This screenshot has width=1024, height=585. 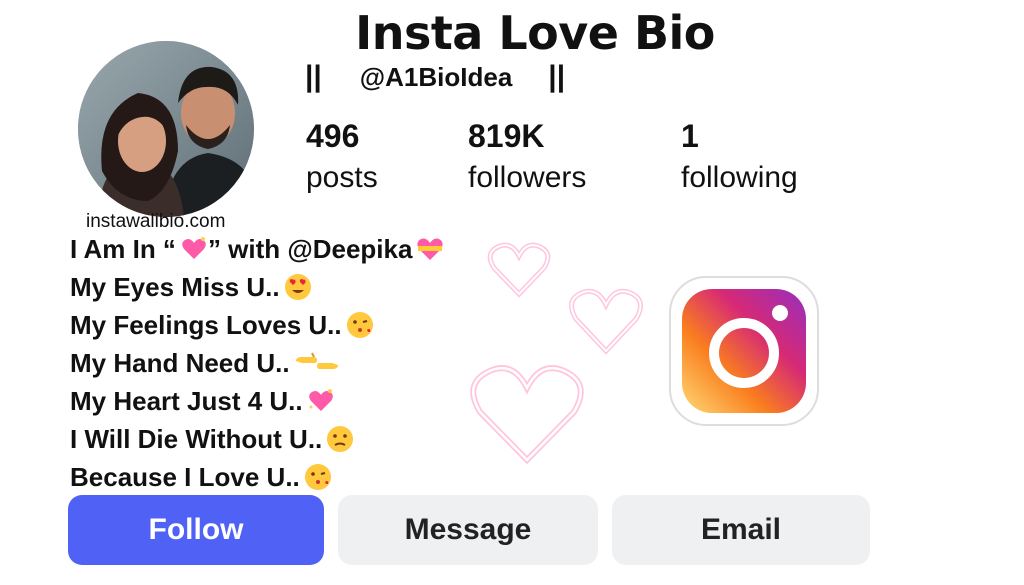 I want to click on bio-line: I Am In “ ” with @Deepika, so click(x=257, y=249).